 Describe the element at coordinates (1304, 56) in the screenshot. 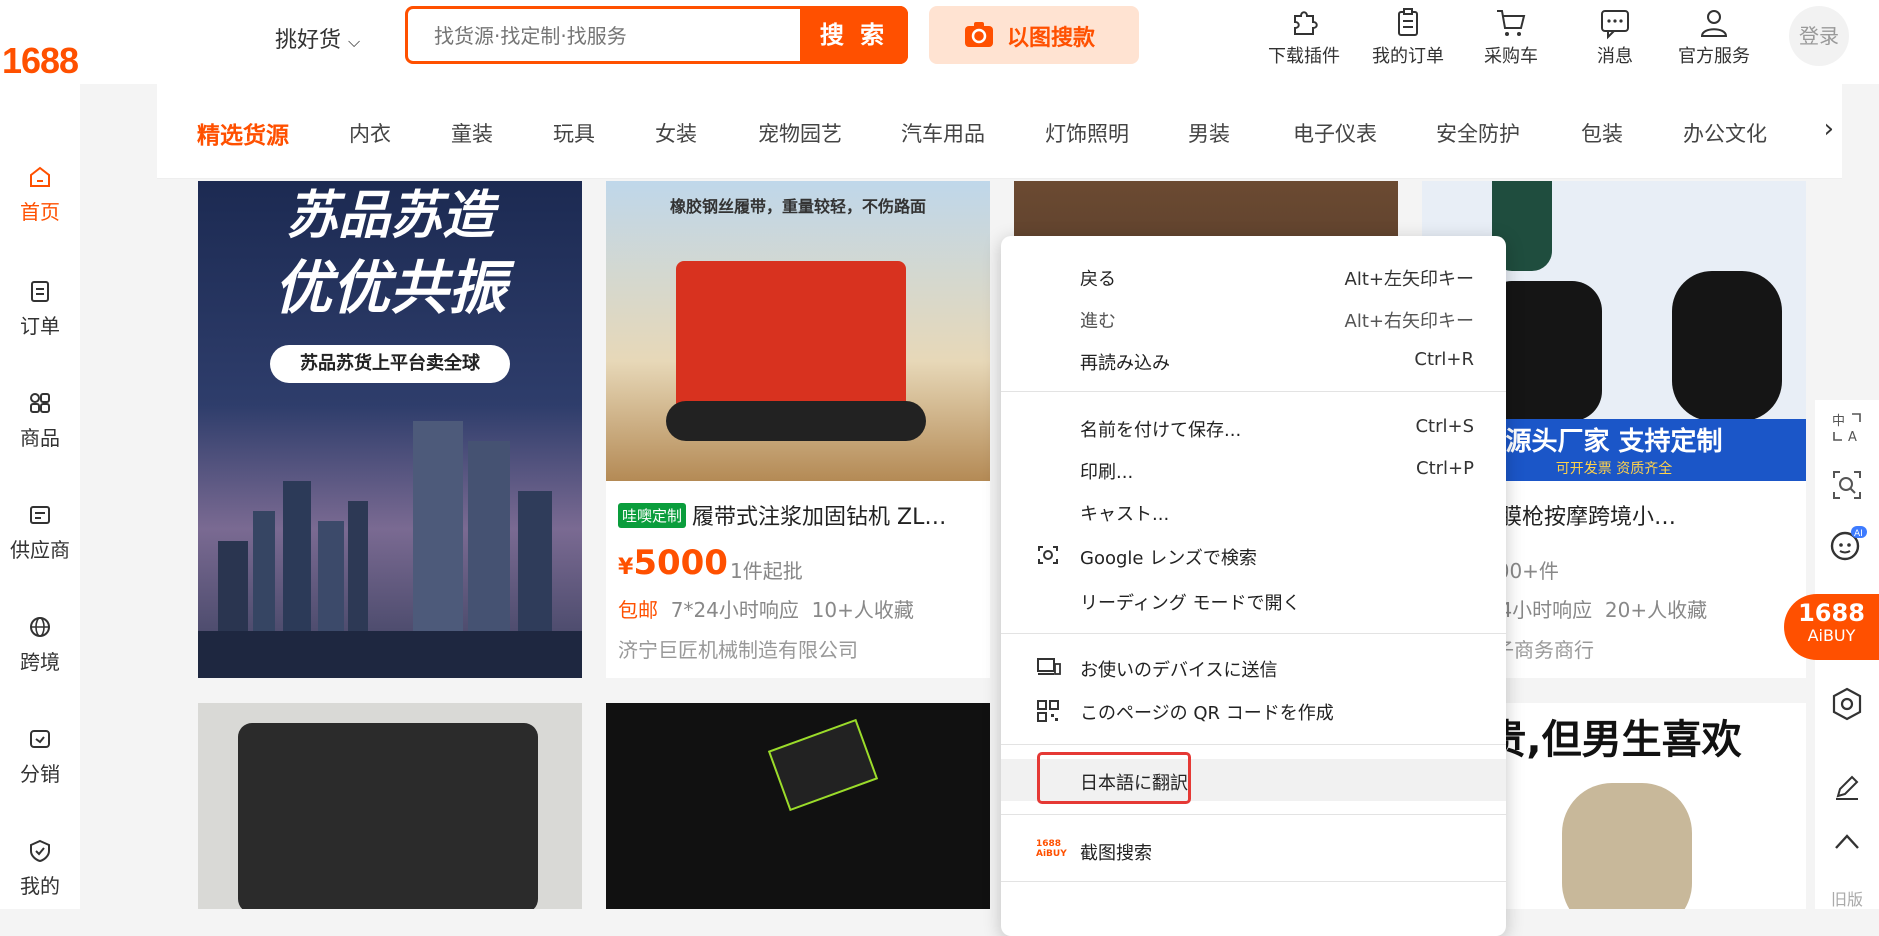

I see `header-icon-label: 下载插件` at that location.